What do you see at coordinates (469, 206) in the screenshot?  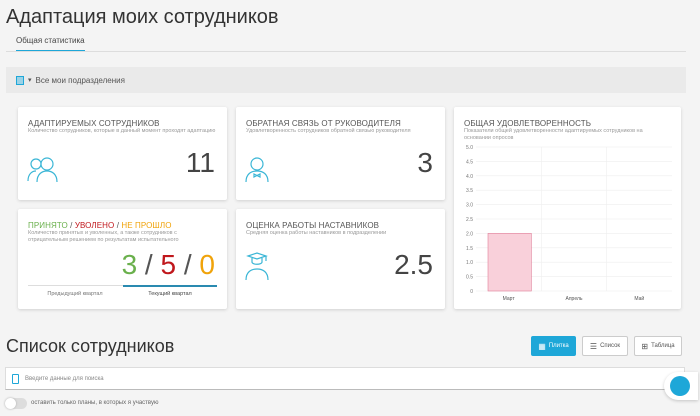 I see `y-tick-label: 3.0` at bounding box center [469, 206].